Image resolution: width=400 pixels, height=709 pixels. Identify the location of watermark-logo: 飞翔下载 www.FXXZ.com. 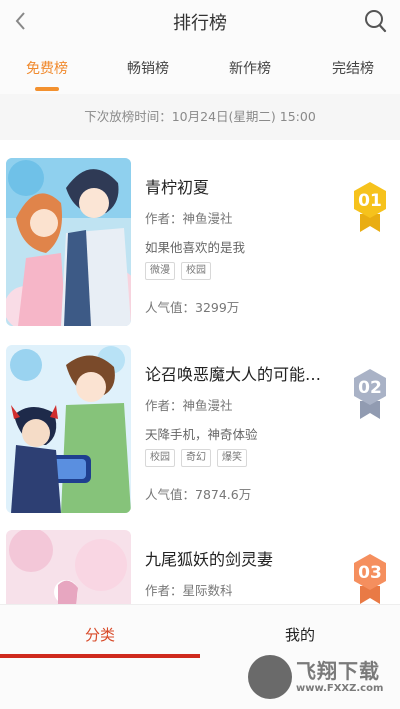
(322, 678).